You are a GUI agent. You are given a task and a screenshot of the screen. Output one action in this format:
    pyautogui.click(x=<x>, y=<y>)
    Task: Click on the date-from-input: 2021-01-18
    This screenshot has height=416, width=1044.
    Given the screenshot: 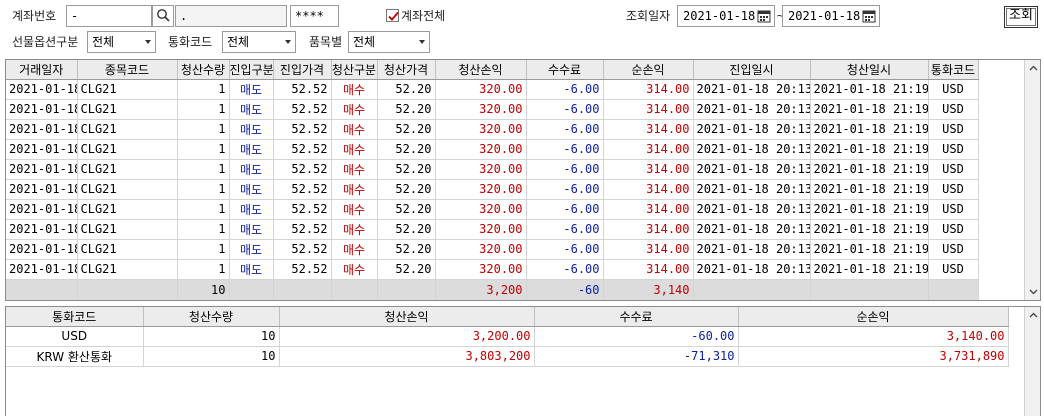 What is the action you would take?
    pyautogui.click(x=726, y=16)
    